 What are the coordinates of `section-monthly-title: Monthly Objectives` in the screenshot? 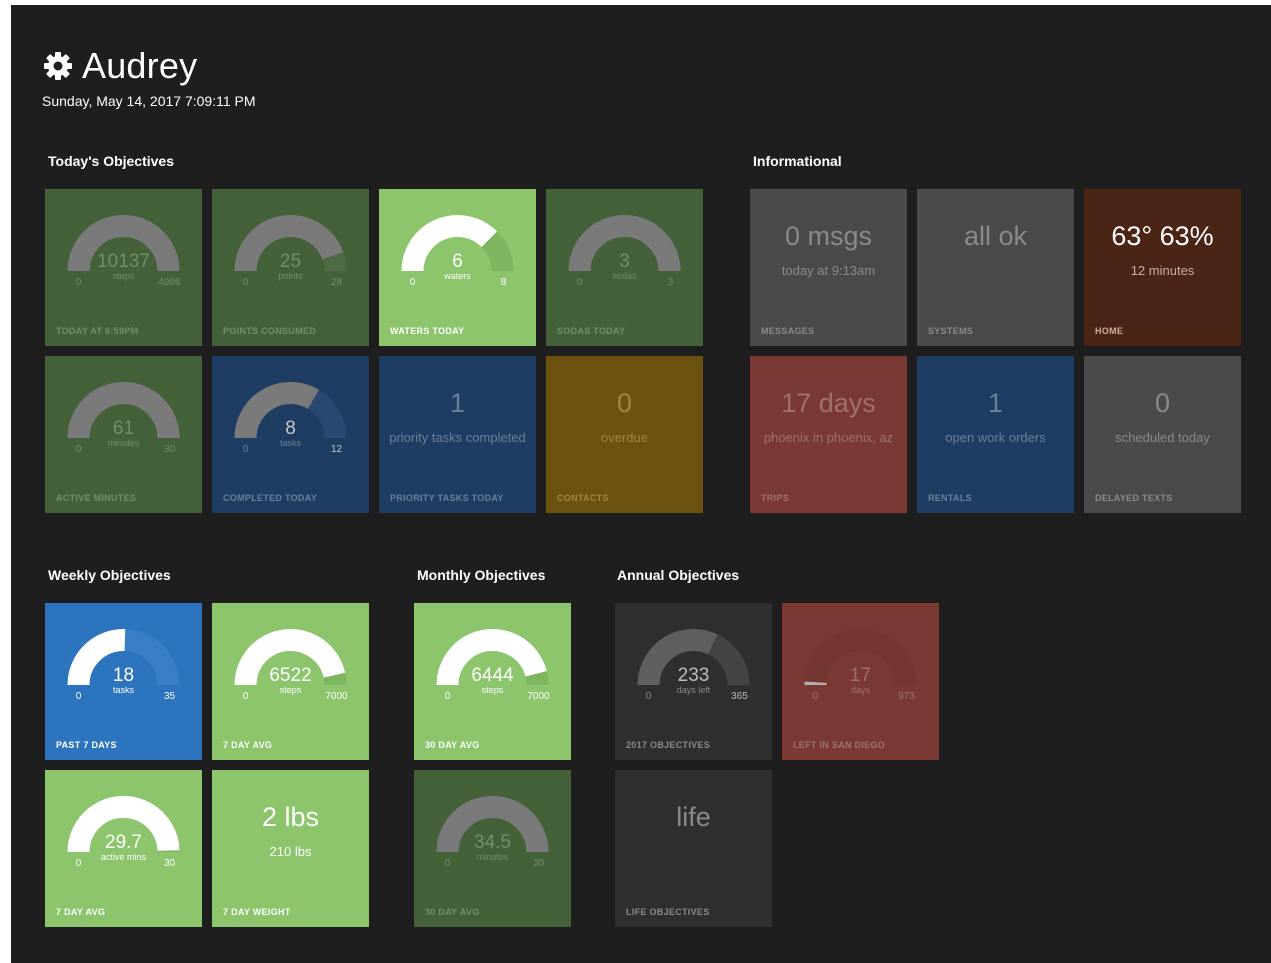 It's located at (481, 575).